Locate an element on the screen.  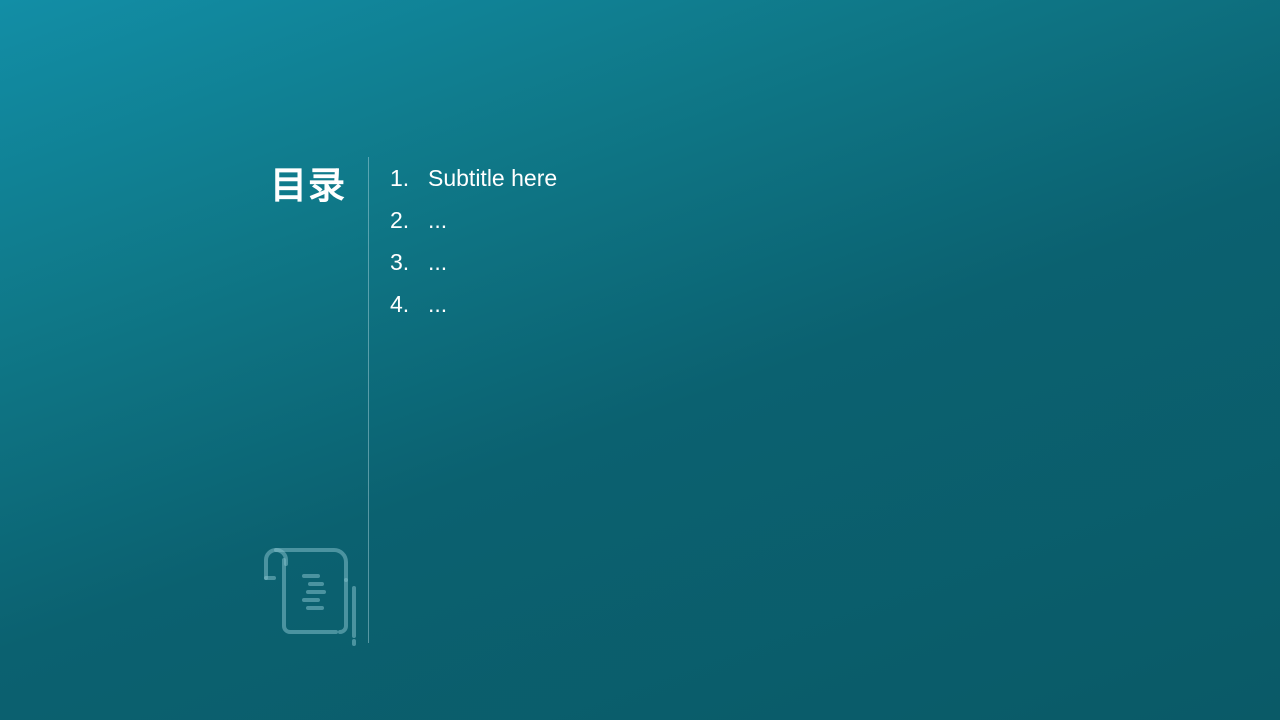
toc-item-number: 2. is located at coordinates (400, 219).